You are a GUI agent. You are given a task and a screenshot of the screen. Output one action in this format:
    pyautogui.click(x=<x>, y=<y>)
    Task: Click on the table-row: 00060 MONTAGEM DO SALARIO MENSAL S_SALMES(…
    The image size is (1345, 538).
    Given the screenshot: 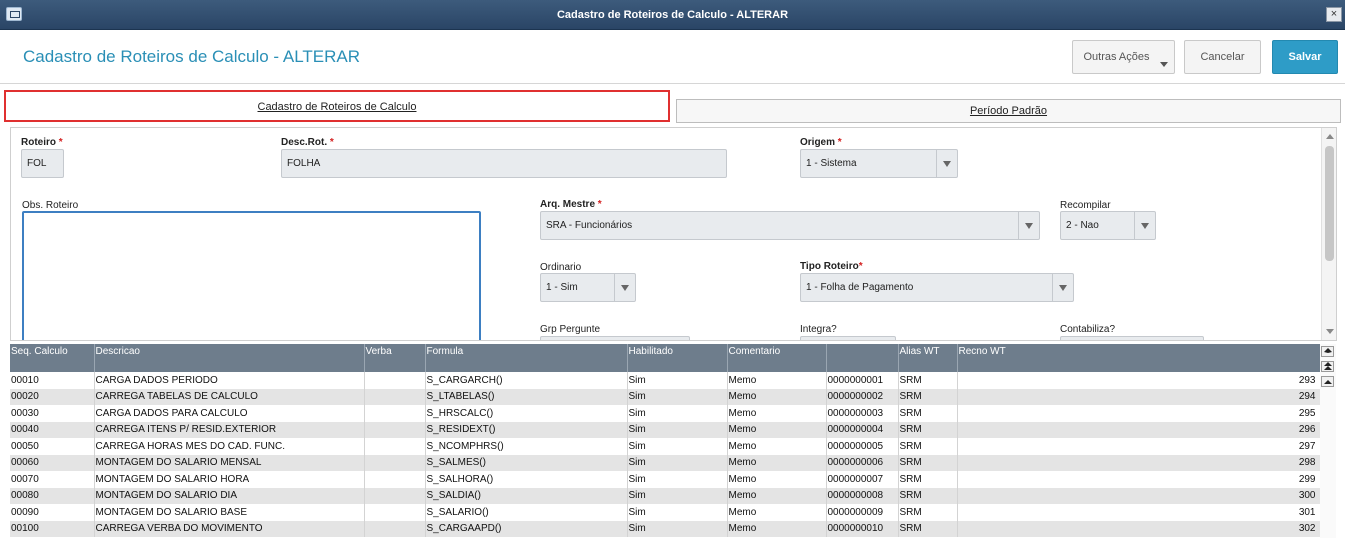 What is the action you would take?
    pyautogui.click(x=665, y=462)
    